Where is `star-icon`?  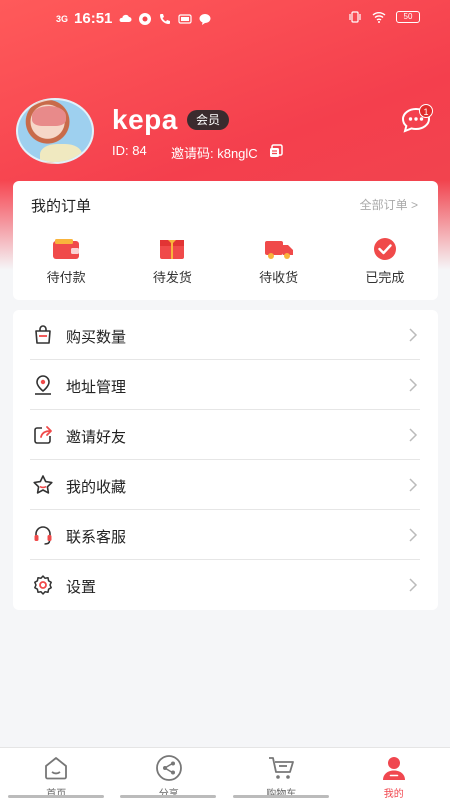
star-icon is located at coordinates (43, 484).